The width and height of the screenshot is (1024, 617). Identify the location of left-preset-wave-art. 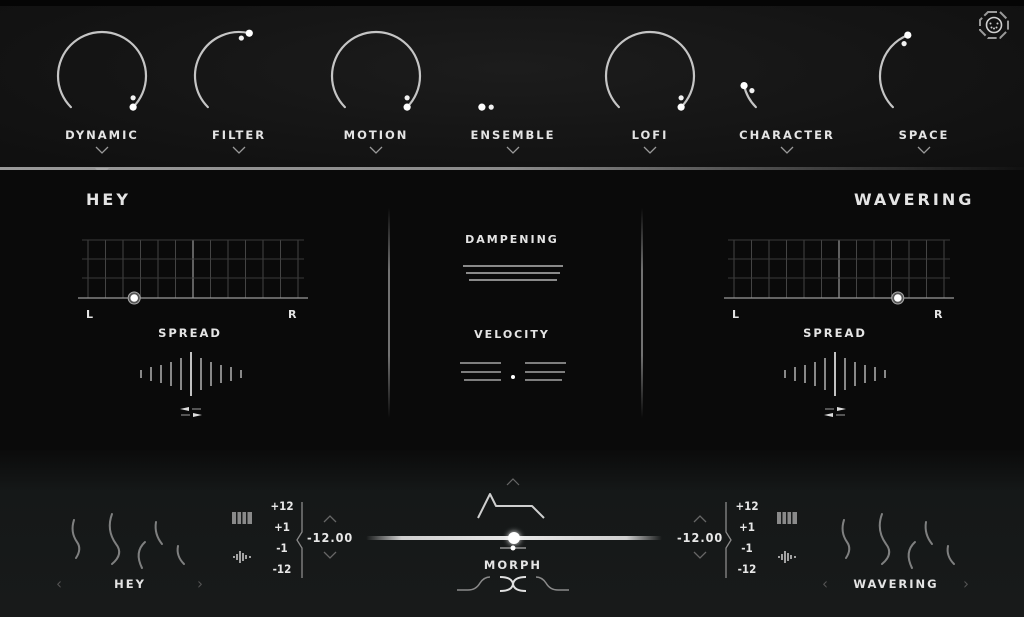
(128, 541).